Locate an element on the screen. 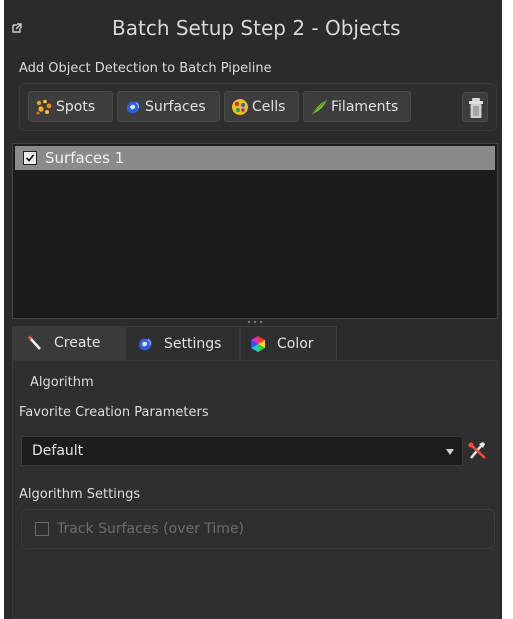 The width and height of the screenshot is (513, 619). delete-object-button is located at coordinates (475, 107).